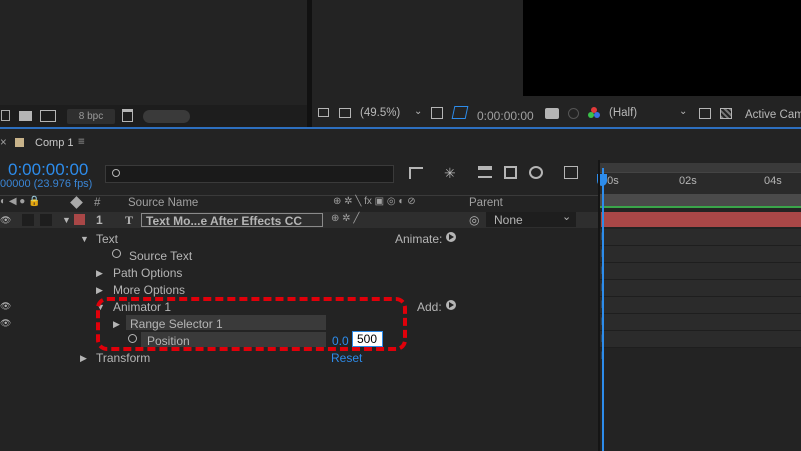 Image resolution: width=801 pixels, height=451 pixels. Describe the element at coordinates (474, 220) in the screenshot. I see `pick-whip-icon: ◎` at that location.